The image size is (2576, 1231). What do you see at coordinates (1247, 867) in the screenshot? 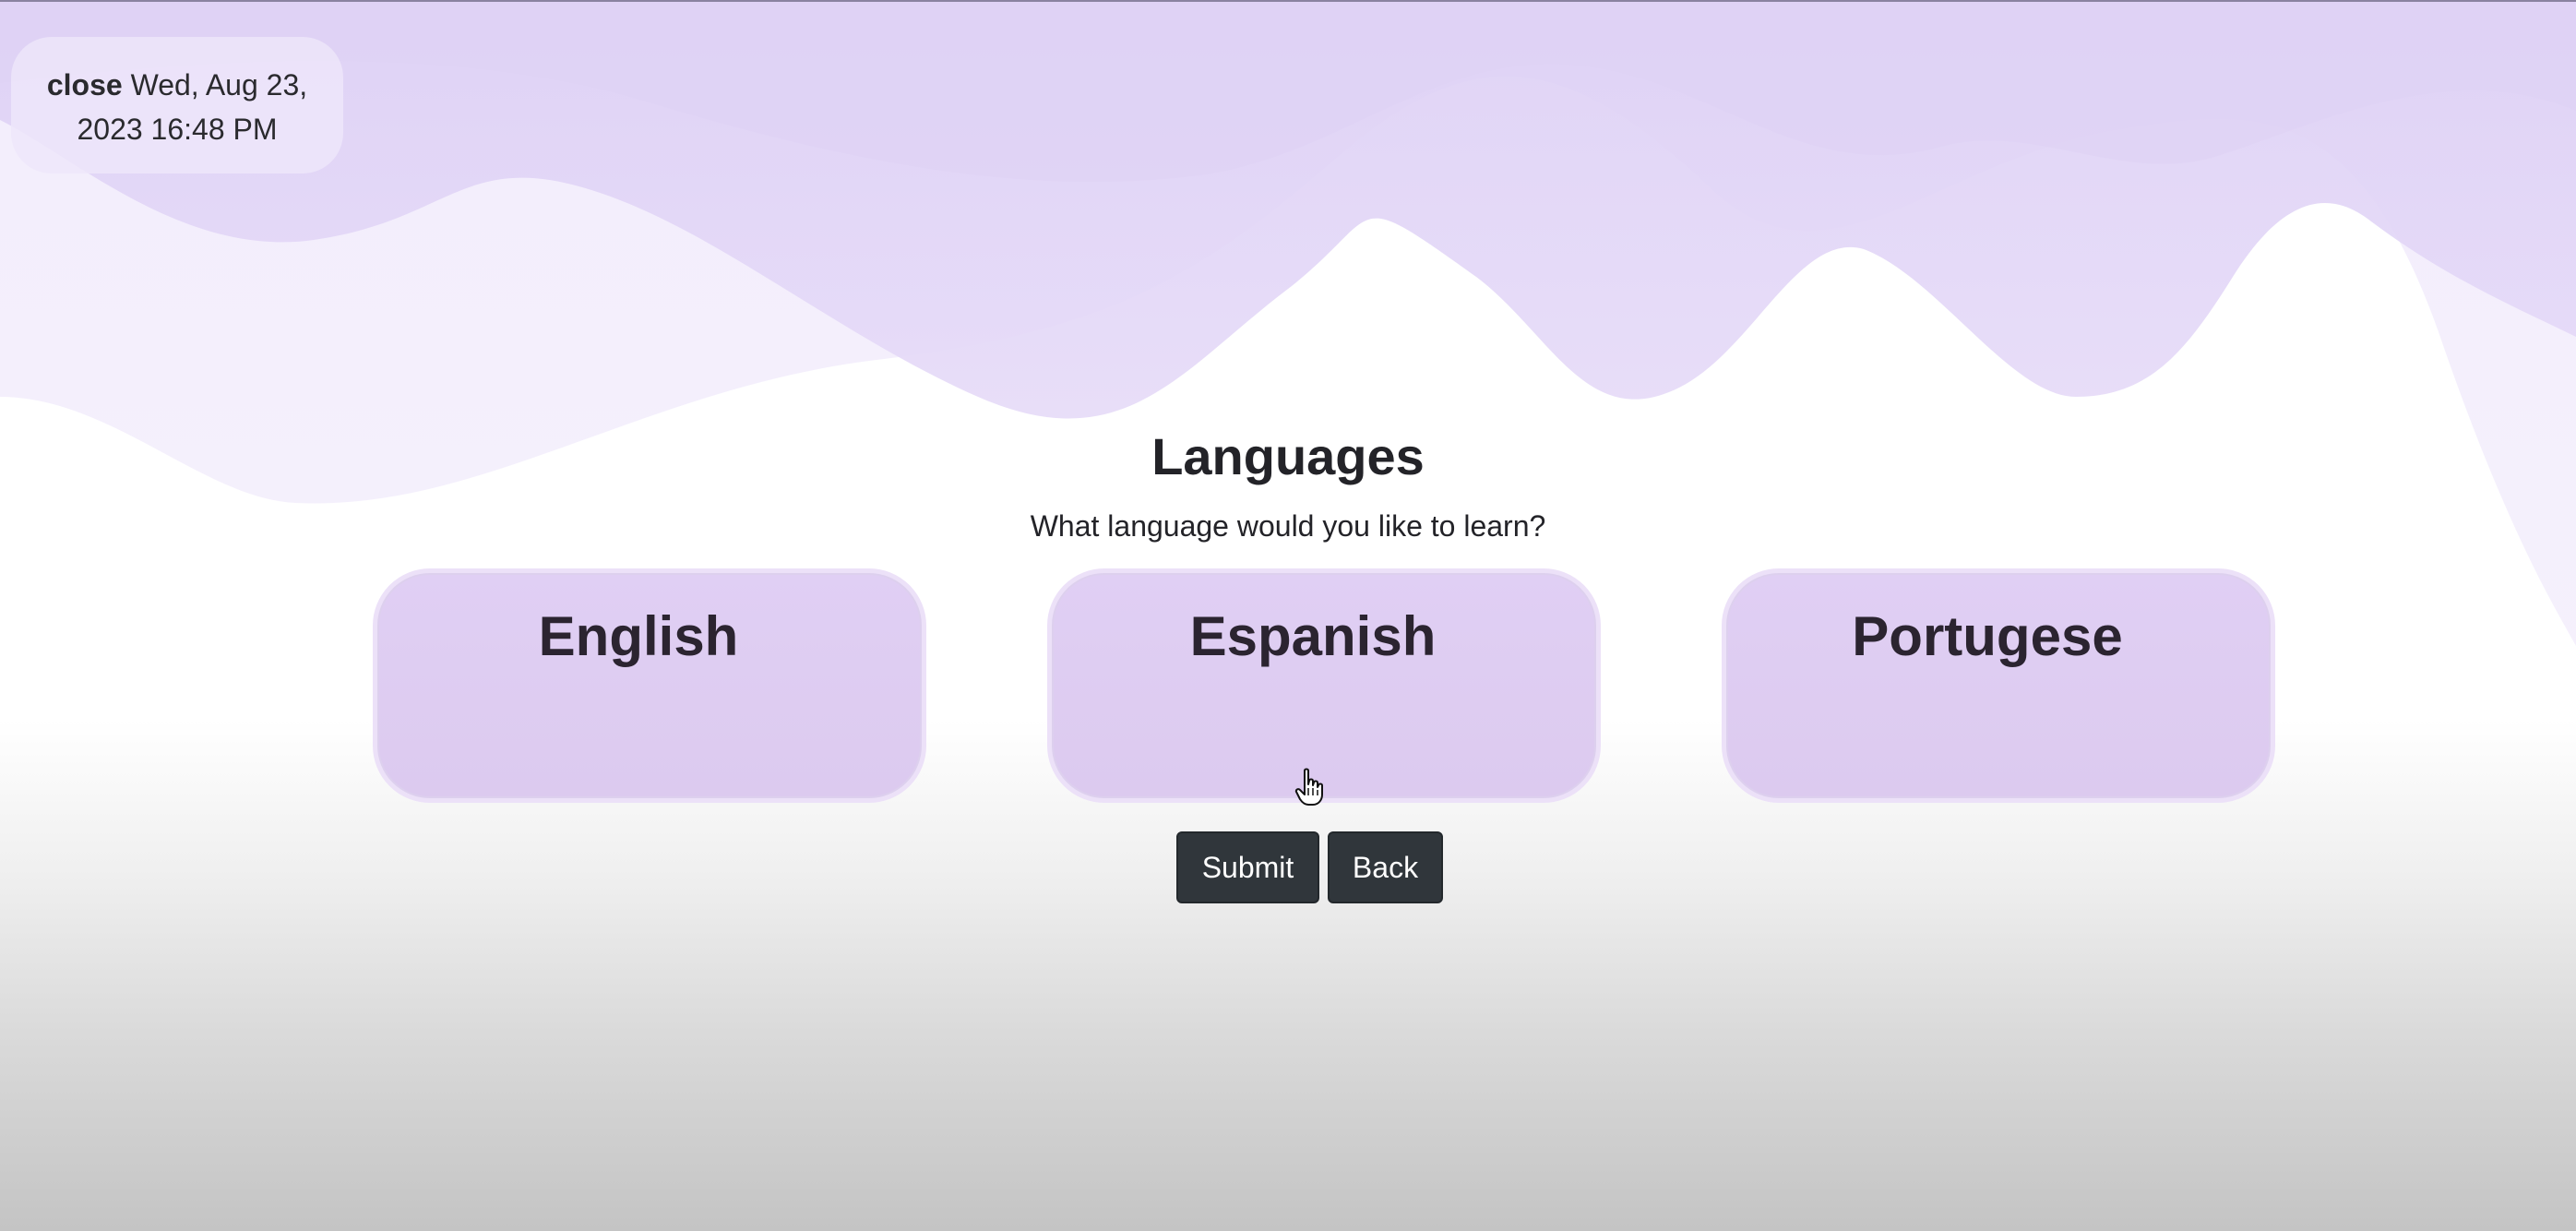
I see `submit-button: Submit` at bounding box center [1247, 867].